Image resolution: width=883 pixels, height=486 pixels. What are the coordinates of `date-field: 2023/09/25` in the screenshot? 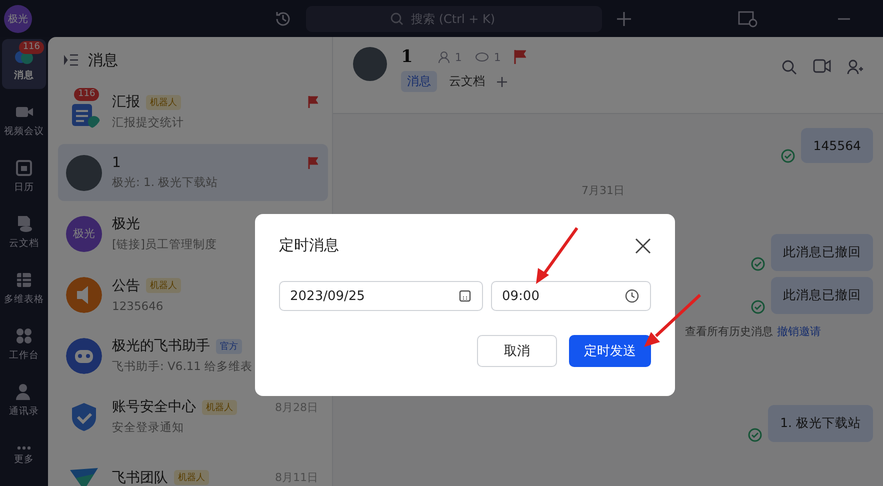 It's located at (381, 296).